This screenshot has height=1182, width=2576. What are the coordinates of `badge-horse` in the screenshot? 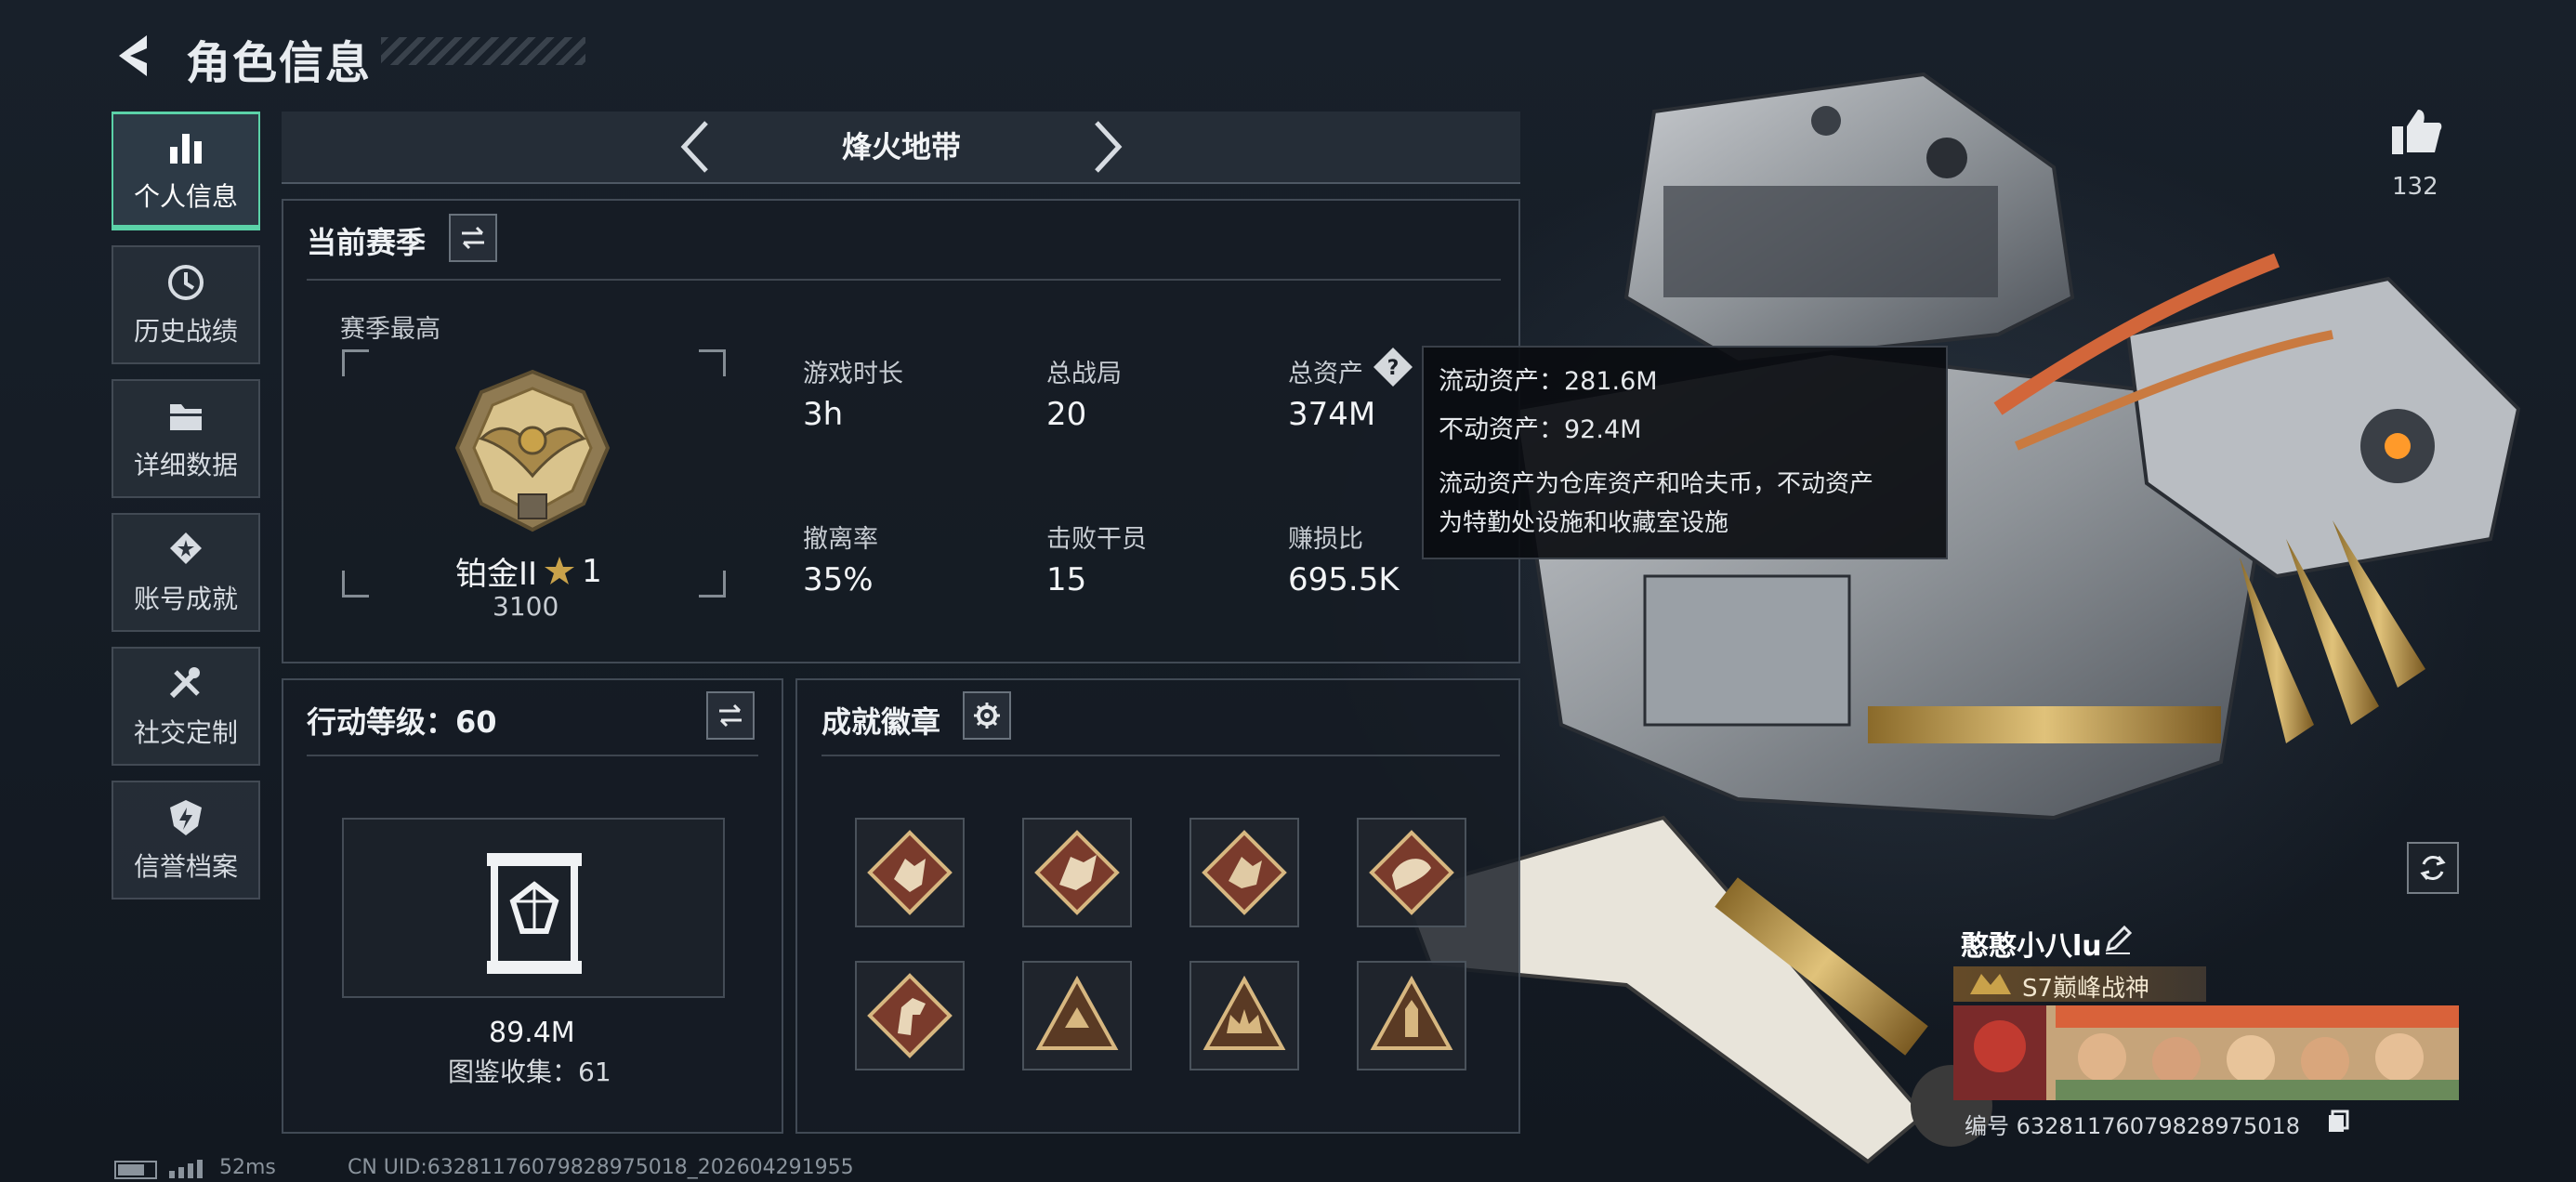 It's located at (910, 1015).